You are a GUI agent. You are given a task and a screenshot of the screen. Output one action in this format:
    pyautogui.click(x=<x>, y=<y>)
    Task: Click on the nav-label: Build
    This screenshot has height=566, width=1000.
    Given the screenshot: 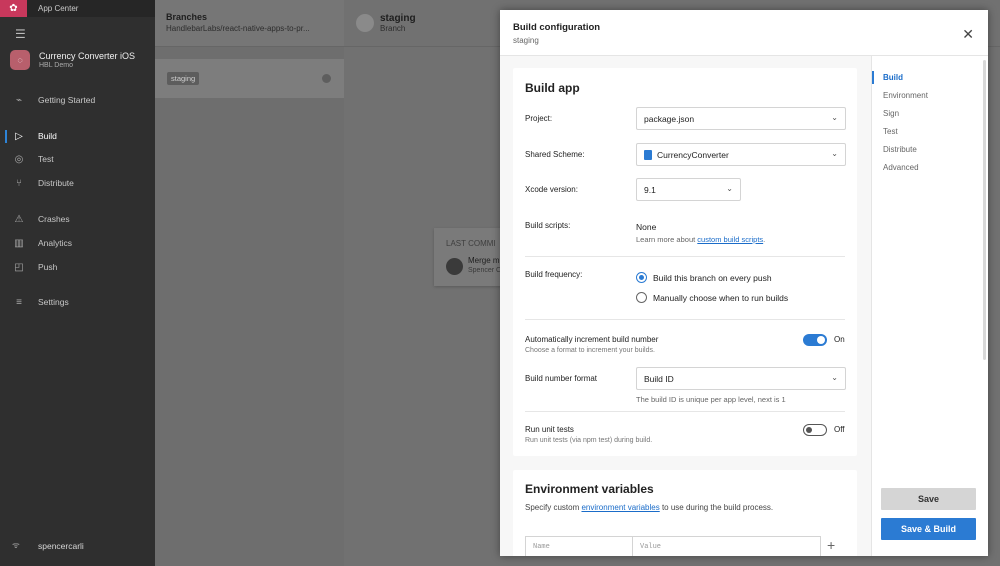 What is the action you would take?
    pyautogui.click(x=47, y=136)
    